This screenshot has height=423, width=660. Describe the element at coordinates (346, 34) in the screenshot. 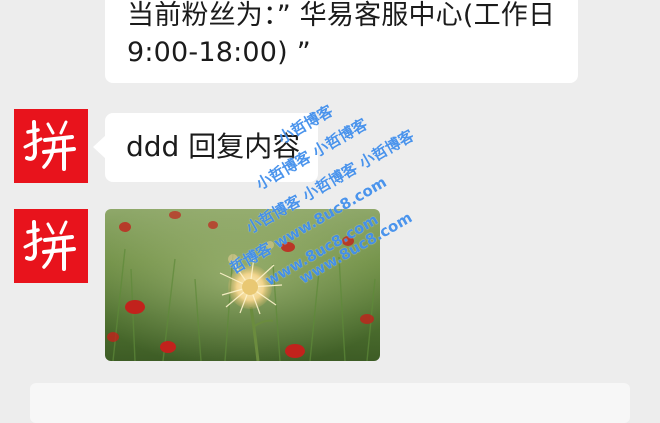

I see `message-text-1: 当前粉丝为：” 华易客服中心(工作日 9:00-18:00) ”` at that location.